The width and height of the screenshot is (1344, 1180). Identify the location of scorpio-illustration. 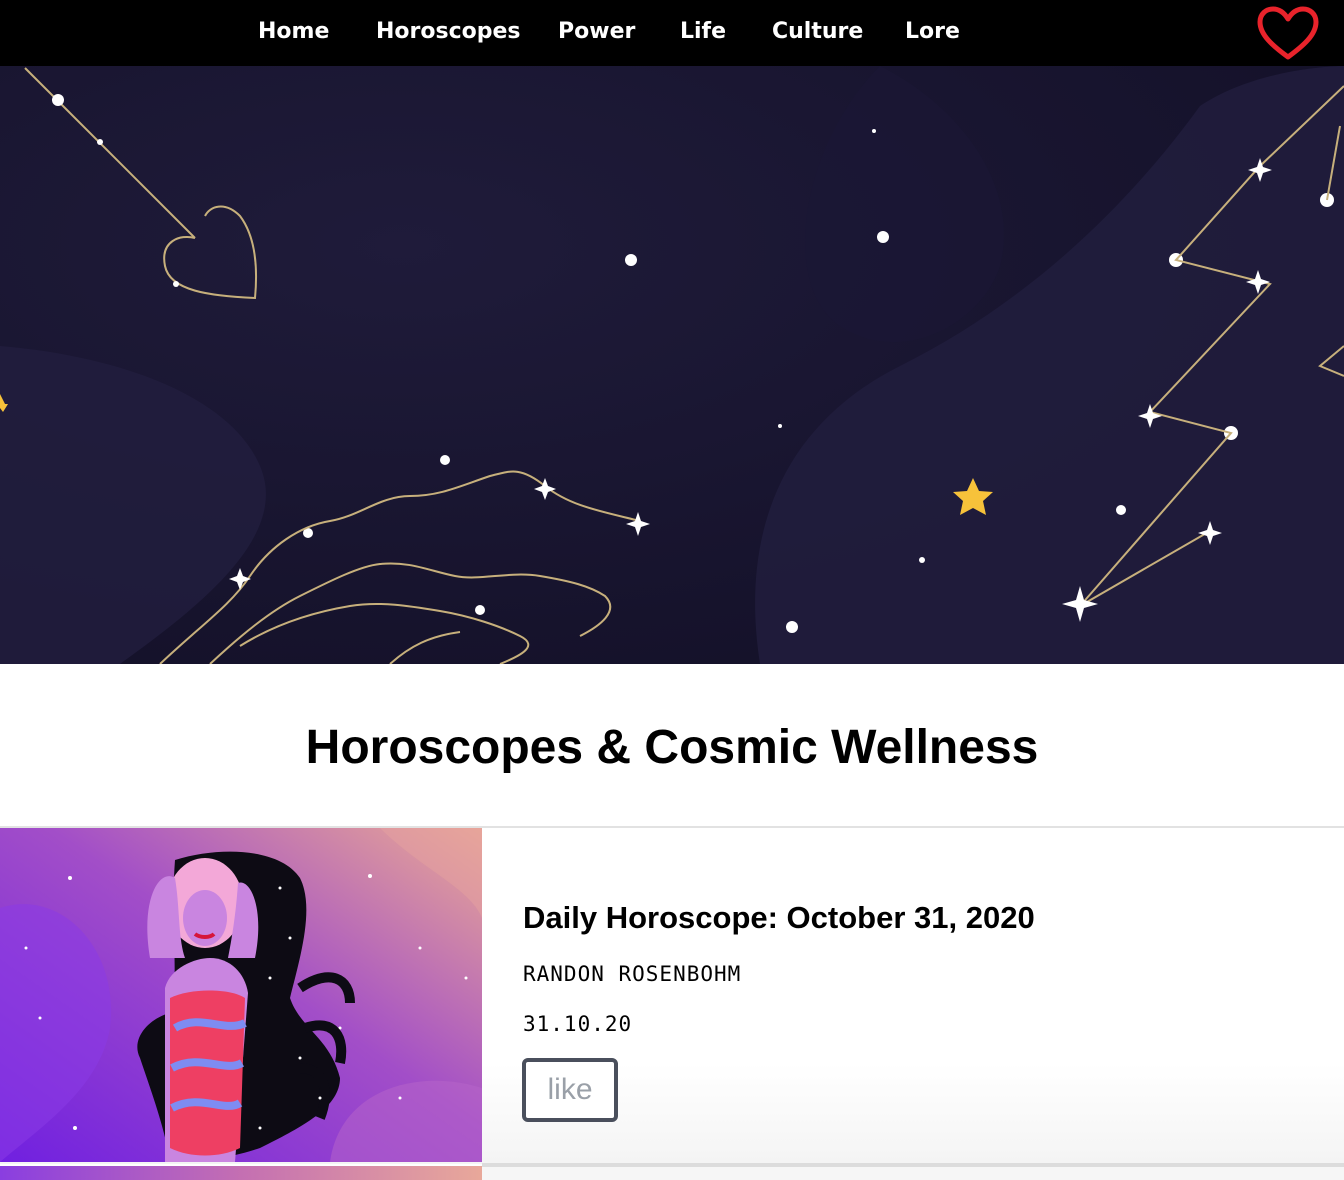
(241, 995).